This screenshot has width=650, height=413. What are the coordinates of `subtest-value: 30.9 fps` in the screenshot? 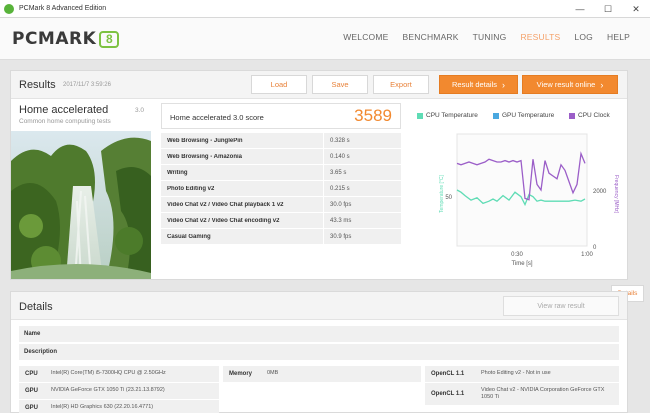 It's located at (337, 236).